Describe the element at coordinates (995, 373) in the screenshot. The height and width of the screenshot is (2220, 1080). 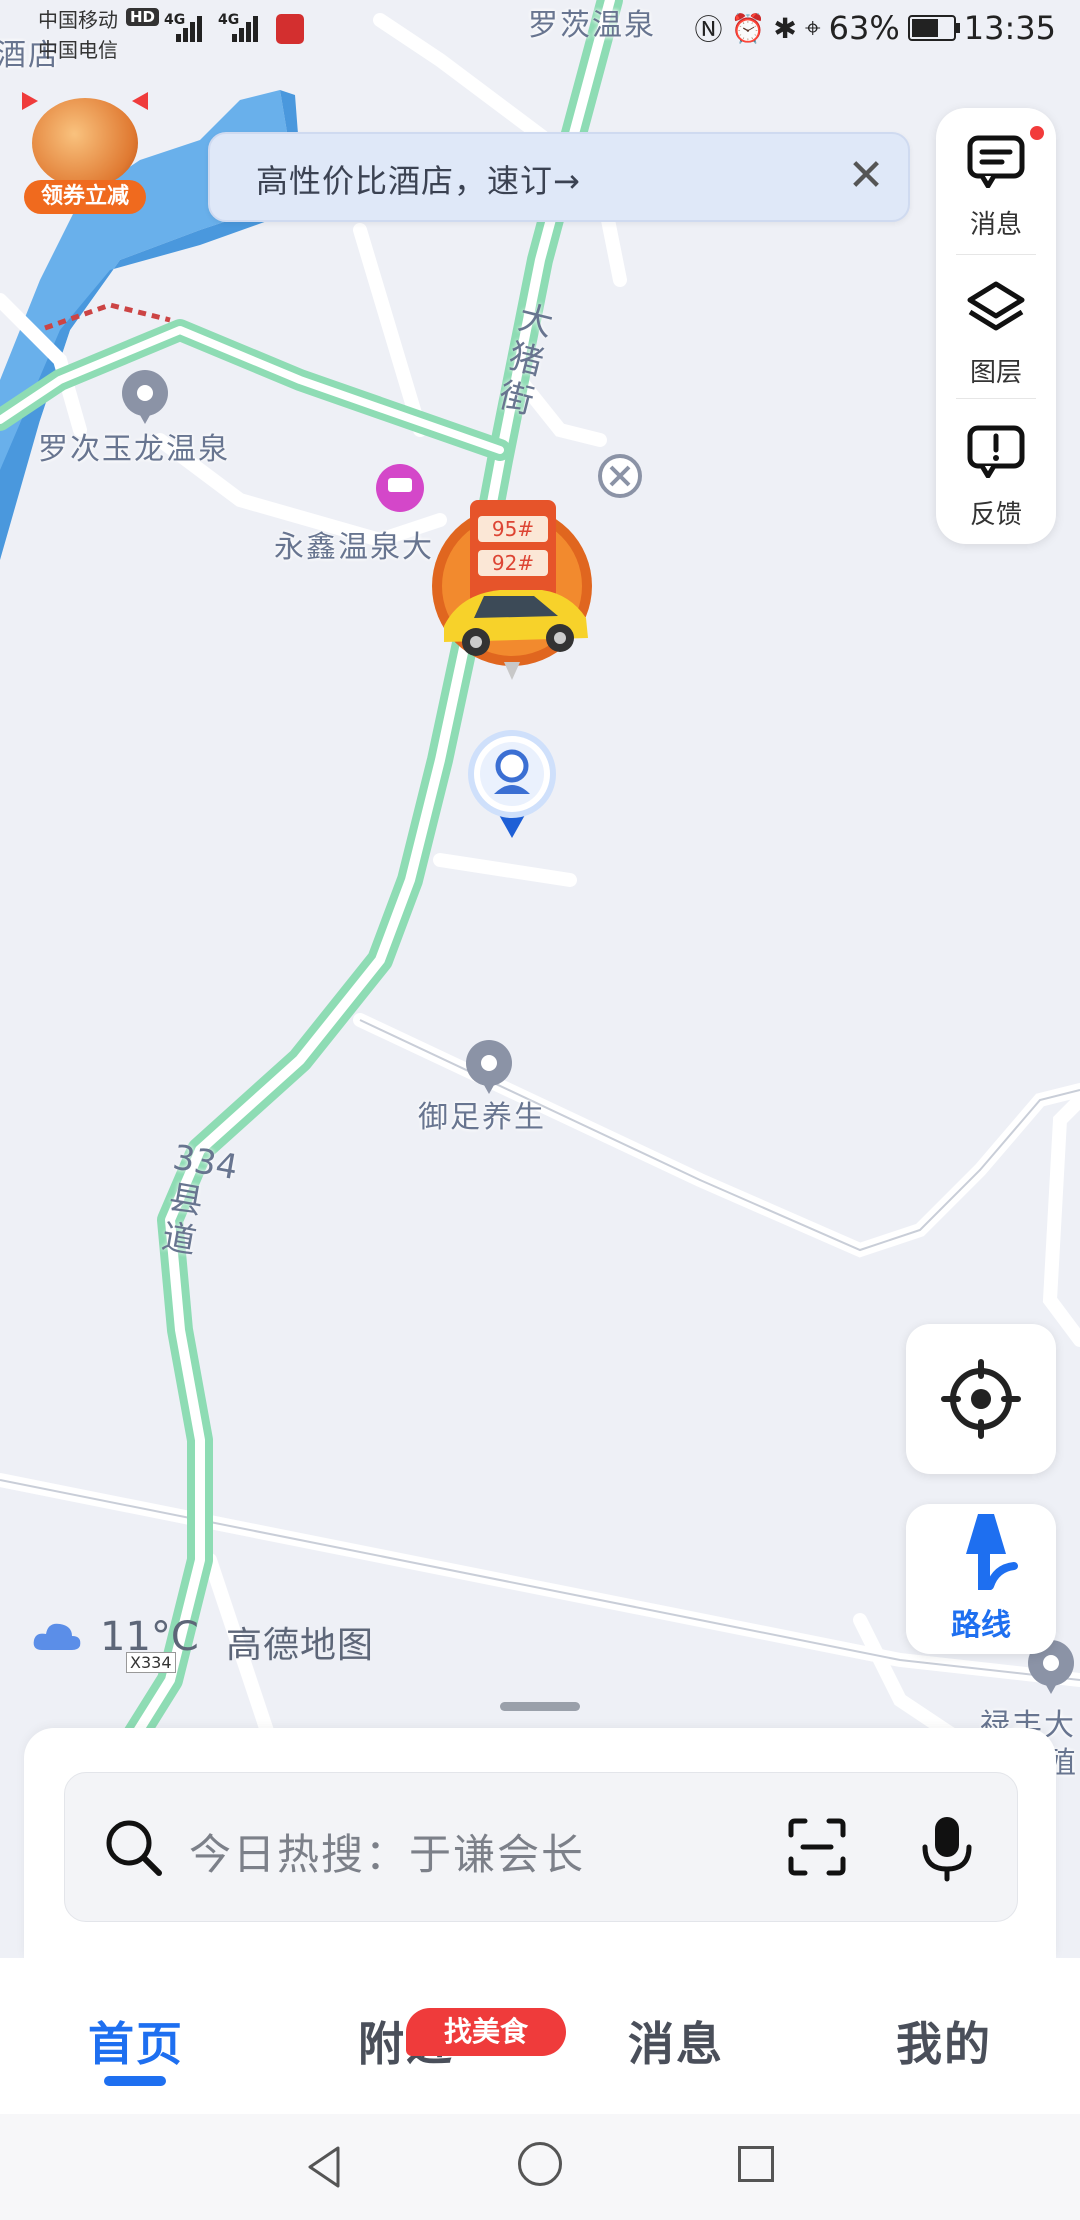
I see `toolbar-label: 图层` at that location.